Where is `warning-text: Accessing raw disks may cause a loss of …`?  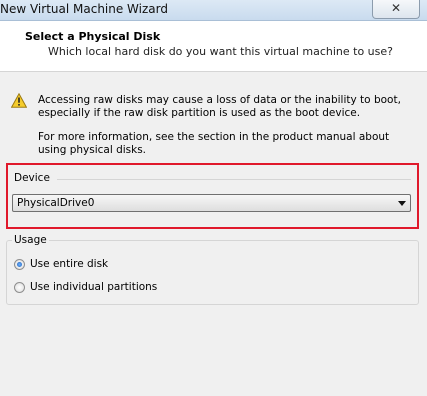
warning-text: Accessing raw disks may cause a loss of … is located at coordinates (219, 106).